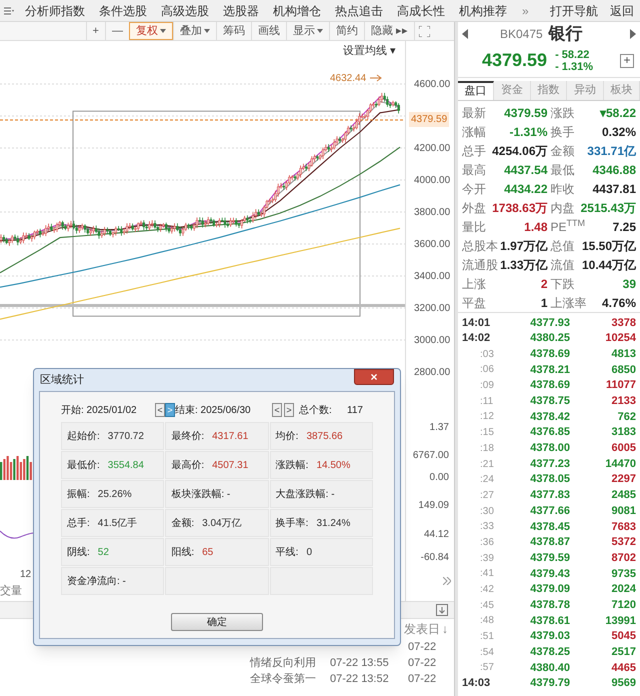  What do you see at coordinates (268, 31) in the screenshot?
I see `toolbar-button: 画线` at bounding box center [268, 31].